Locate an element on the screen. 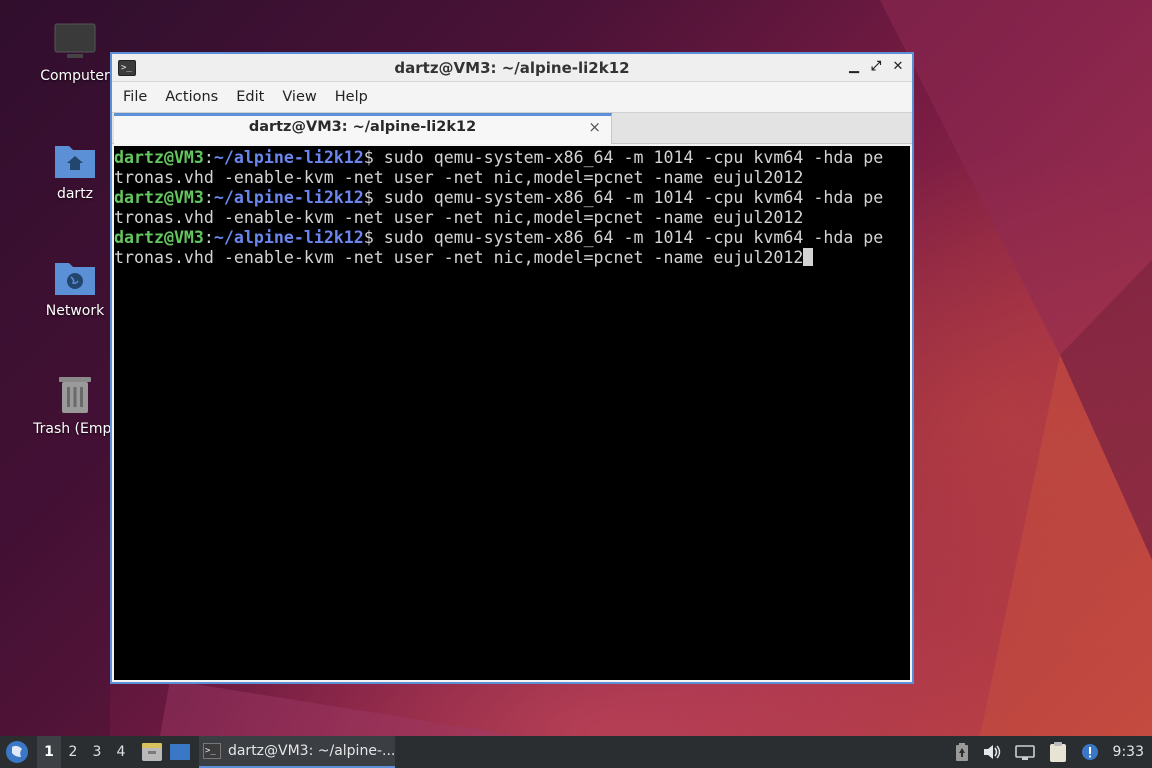 The image size is (1152, 768). menu-edit: Edit is located at coordinates (255, 97).